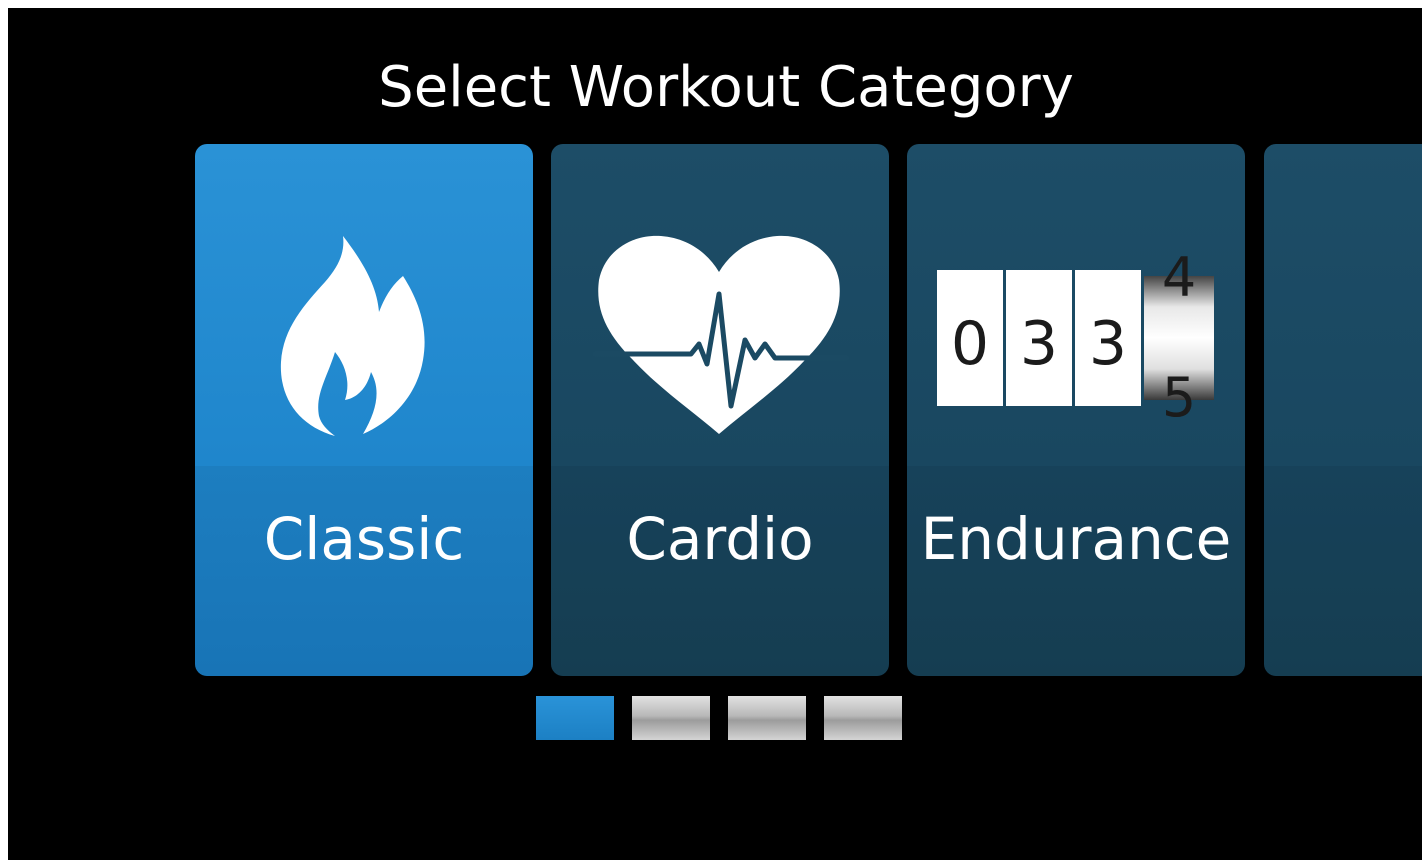 Image resolution: width=1422 pixels, height=860 pixels. I want to click on category-card-endurance: 0 3 3 4 5 Endurance, so click(1076, 410).